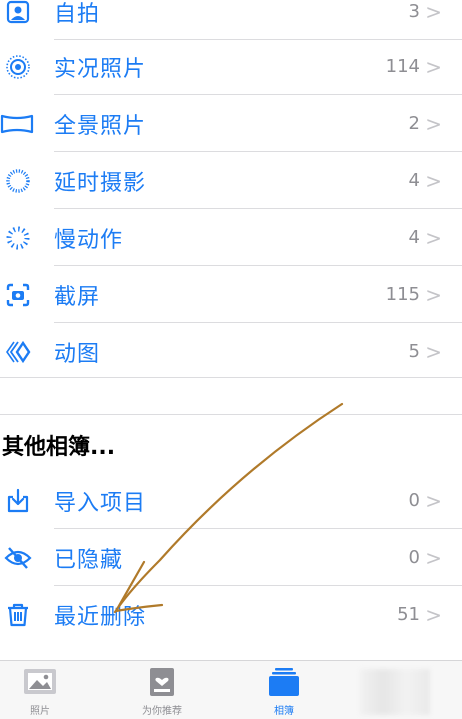 This screenshot has width=462, height=719. What do you see at coordinates (402, 294) in the screenshot?
I see `album-count: 115` at bounding box center [402, 294].